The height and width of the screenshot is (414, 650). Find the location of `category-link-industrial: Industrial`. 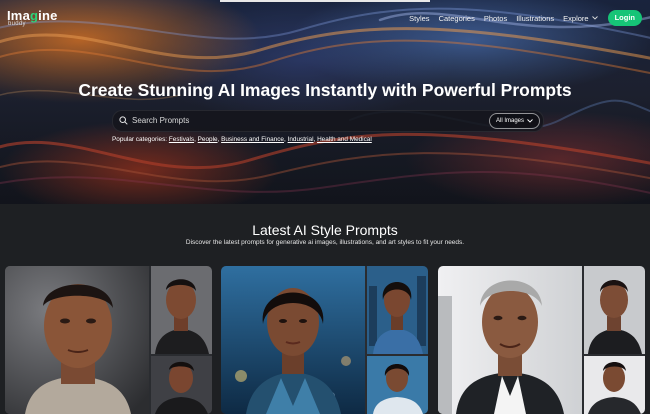

category-link-industrial: Industrial is located at coordinates (301, 139).